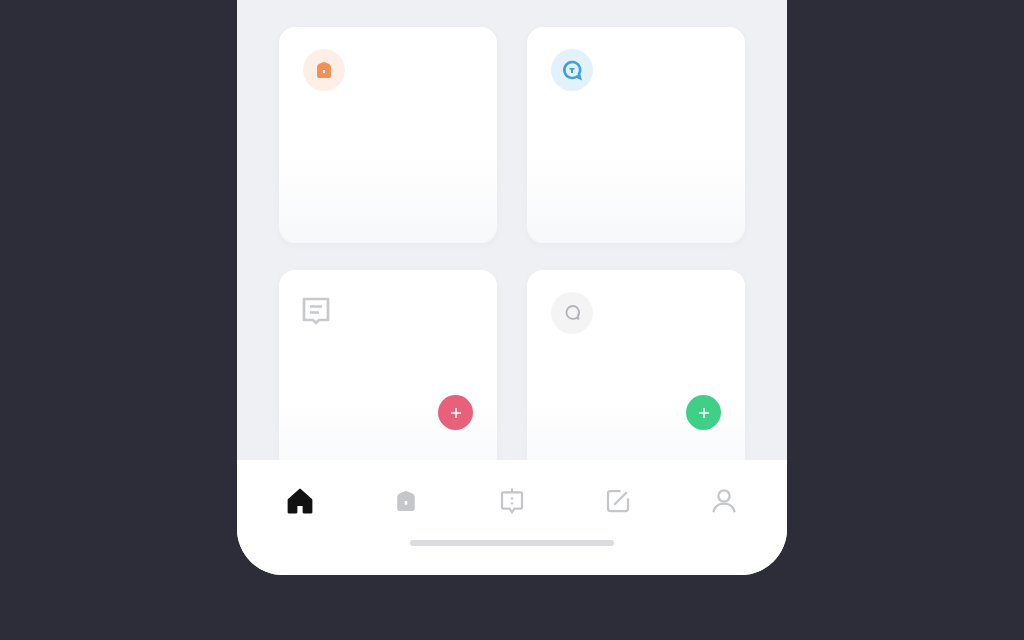 The image size is (1024, 640). What do you see at coordinates (300, 501) in the screenshot?
I see `home-icon` at bounding box center [300, 501].